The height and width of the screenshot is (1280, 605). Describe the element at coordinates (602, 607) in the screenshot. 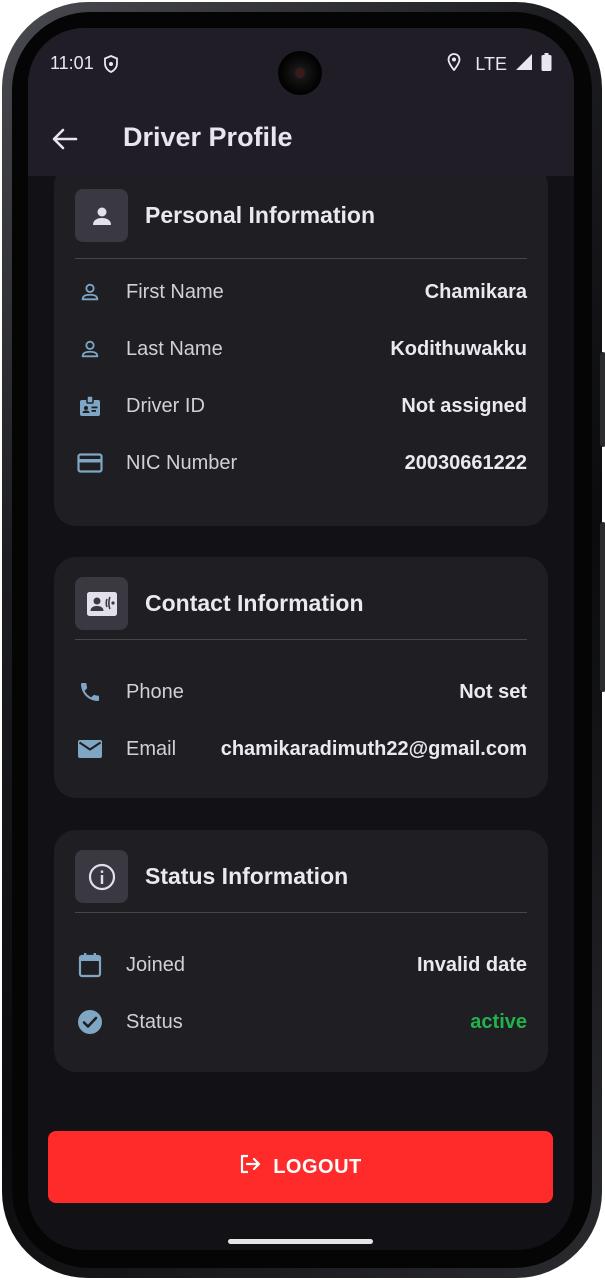

I see `power-button` at that location.